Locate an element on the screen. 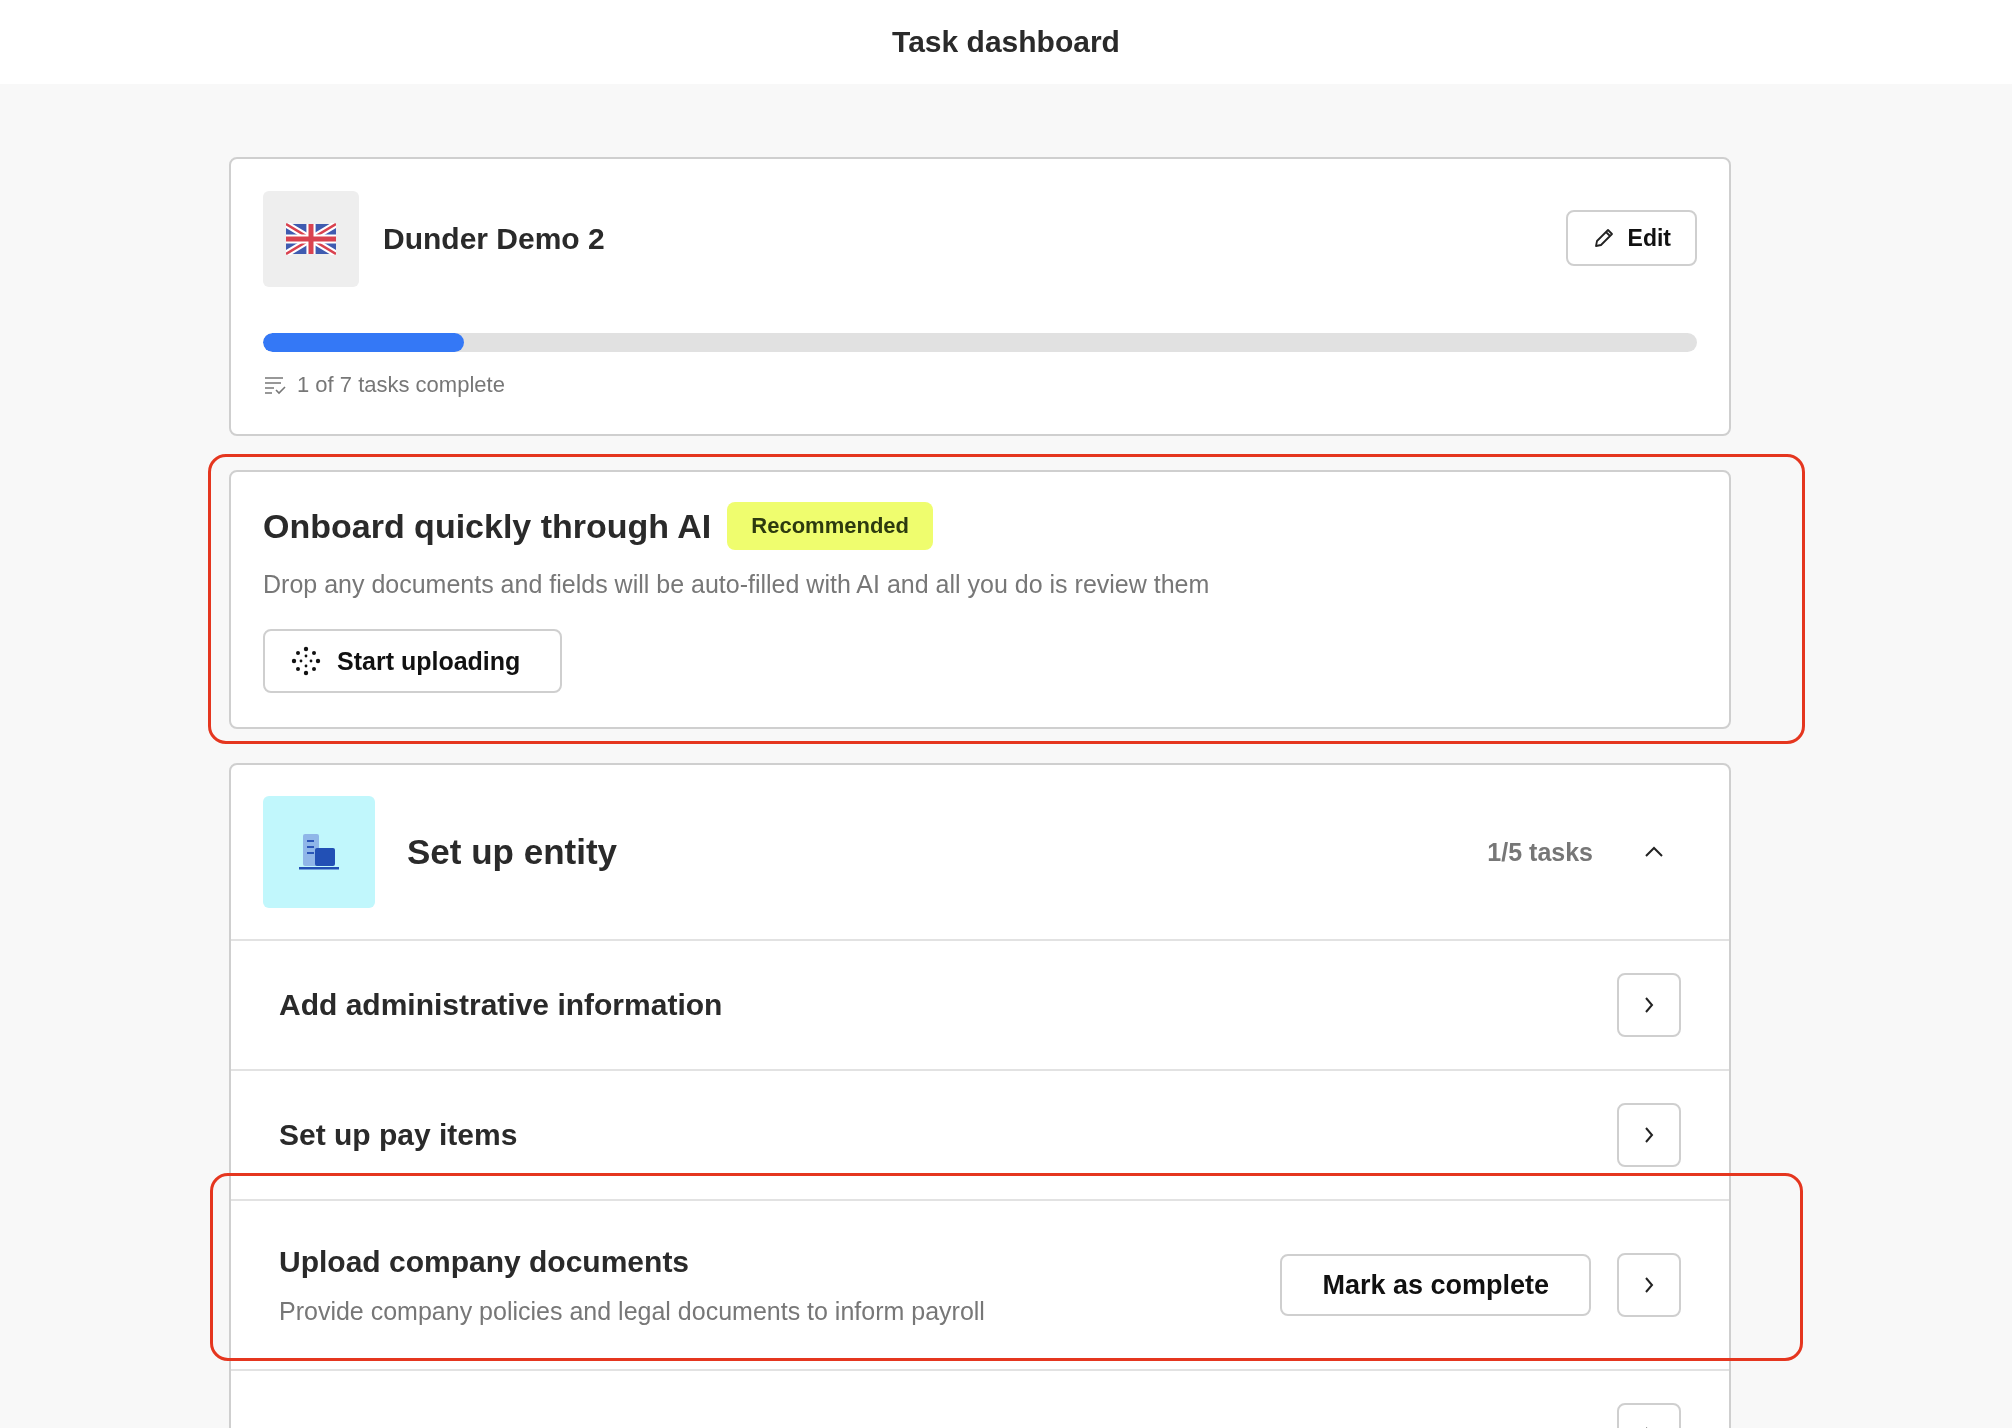 The height and width of the screenshot is (1428, 2012). task-title: Add administrative information is located at coordinates (501, 1005).